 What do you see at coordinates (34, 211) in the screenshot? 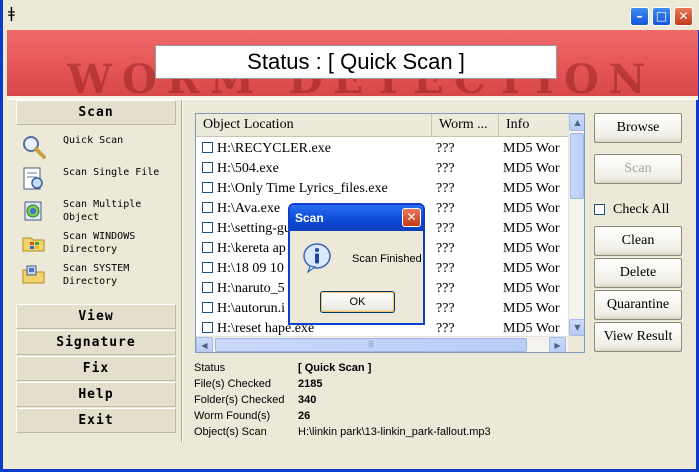
I see `scan-multiple-icon` at bounding box center [34, 211].